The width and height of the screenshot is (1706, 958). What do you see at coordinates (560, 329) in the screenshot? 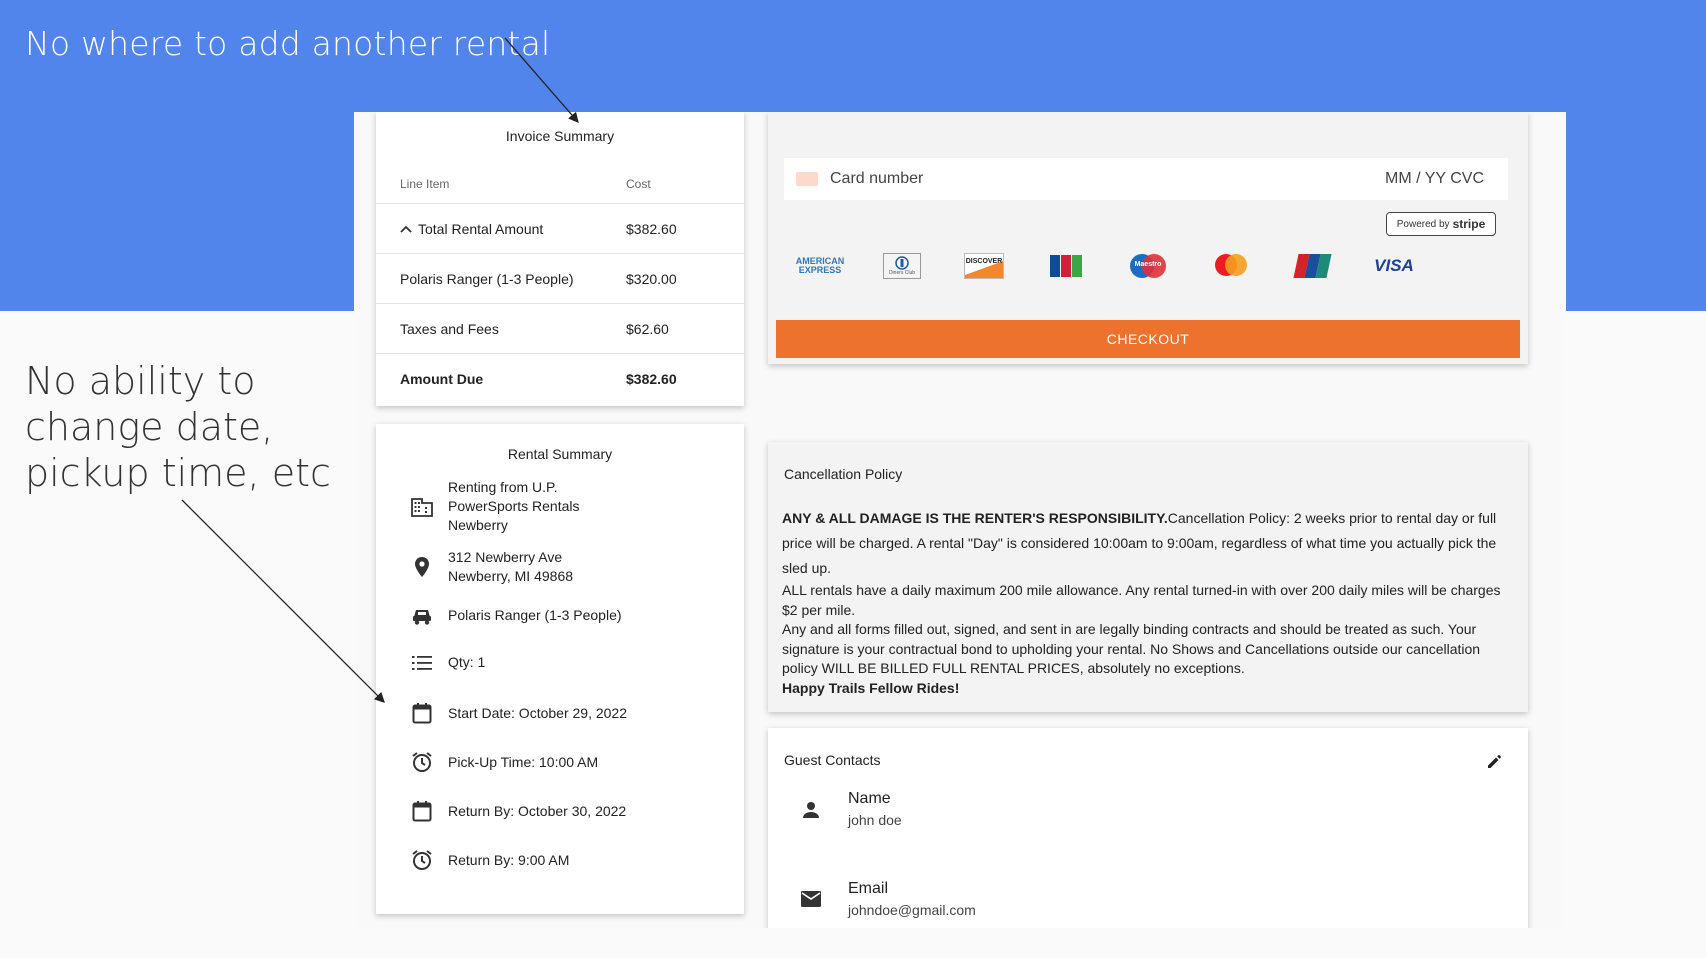
I see `invoice-line-row: Taxes and Fees $62.60` at bounding box center [560, 329].